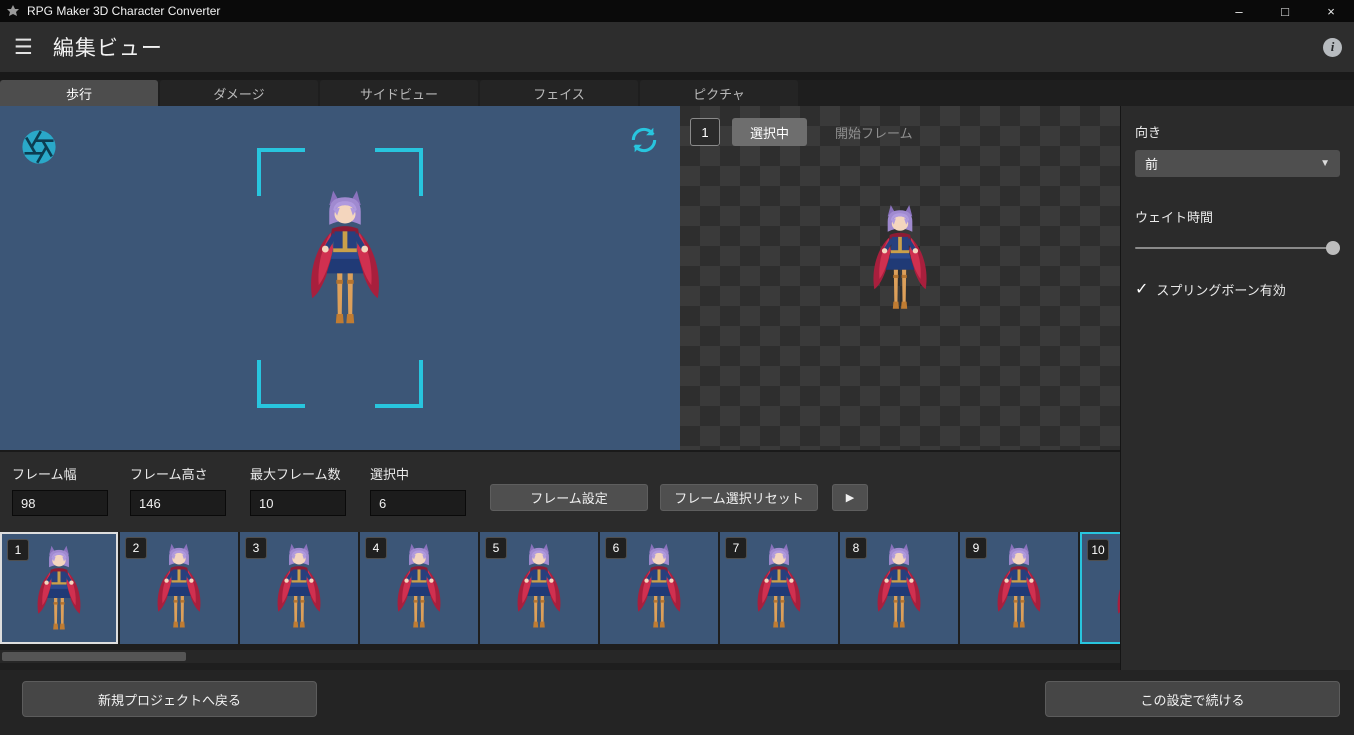 Image resolution: width=1354 pixels, height=735 pixels. I want to click on bracket-bottom-right, so click(399, 384).